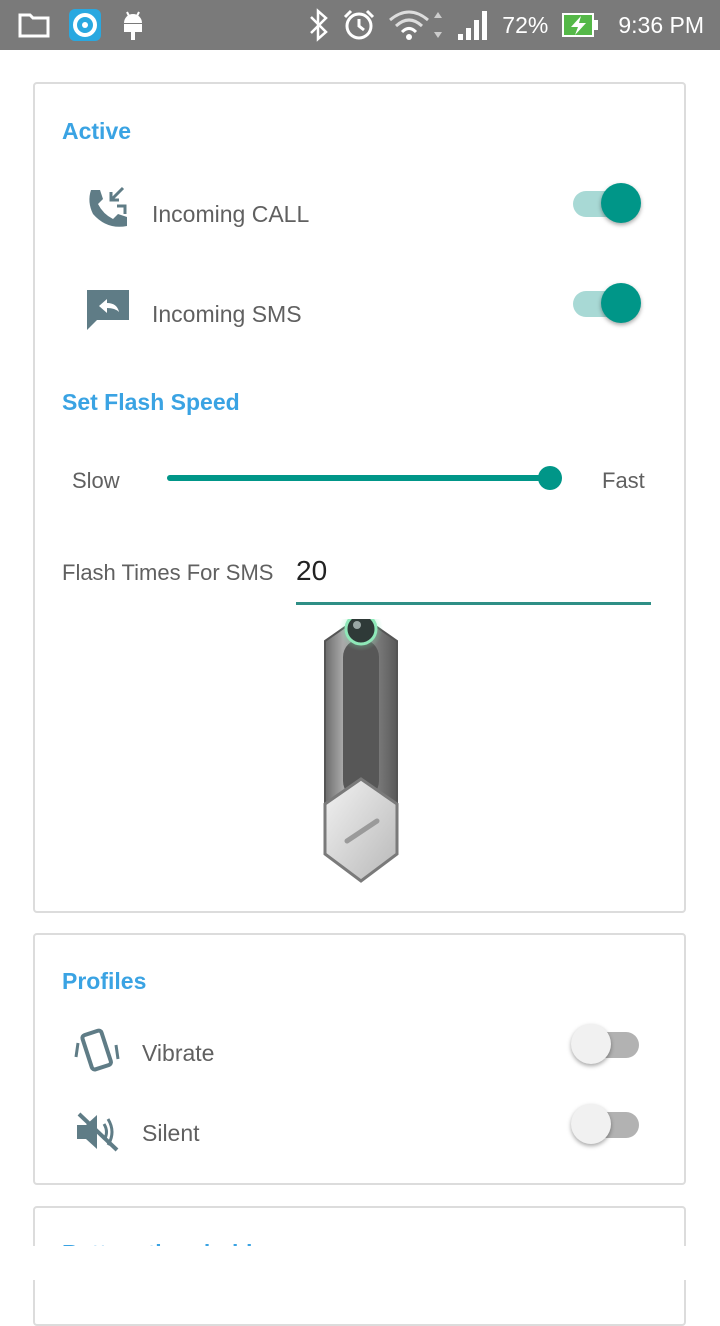 This screenshot has height=1326, width=720. I want to click on status-bar: 72% 9:36 PM, so click(360, 25).